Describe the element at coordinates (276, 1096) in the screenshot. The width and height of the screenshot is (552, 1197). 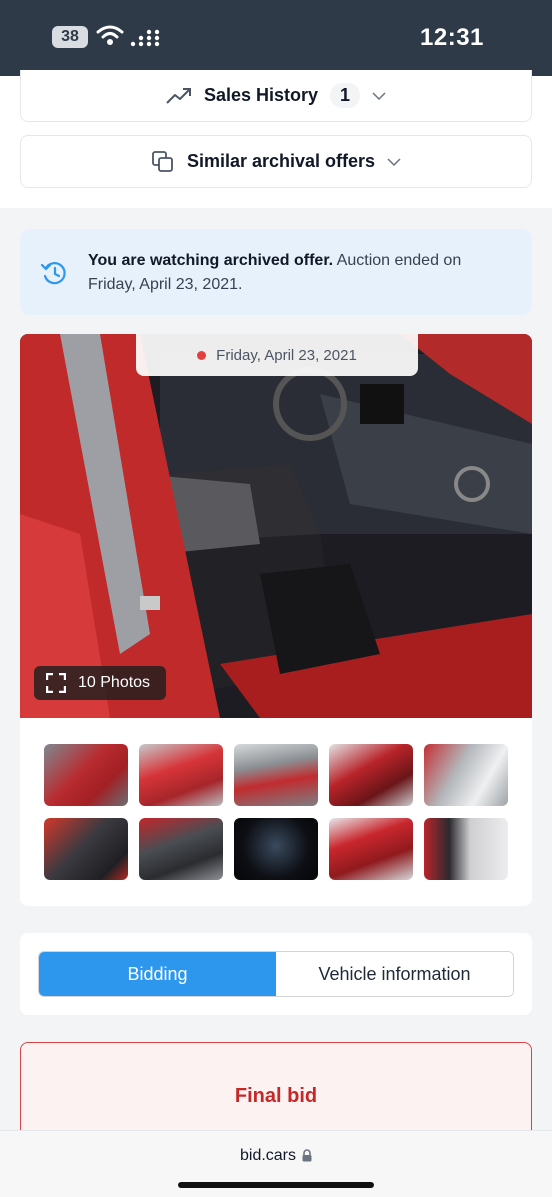
I see `final-bid-title: Final bid` at that location.